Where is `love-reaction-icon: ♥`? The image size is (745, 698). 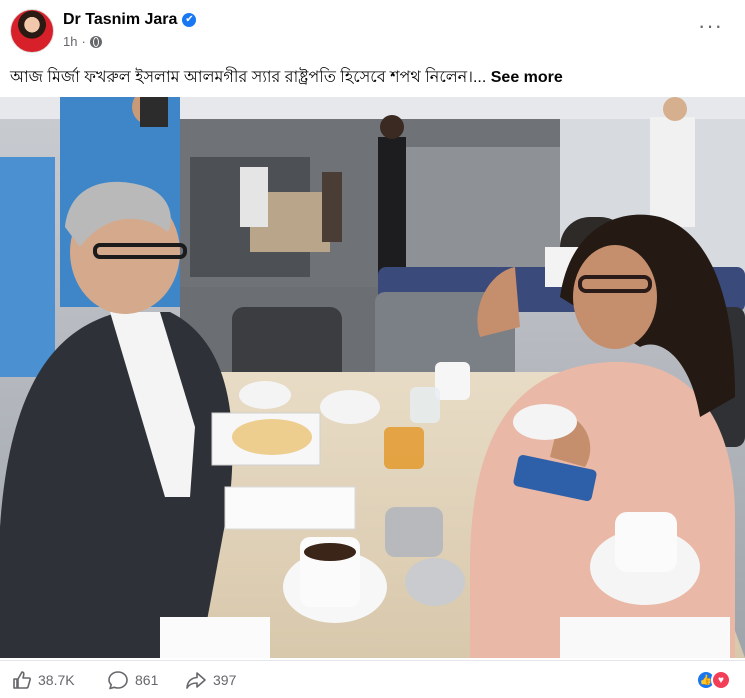
love-reaction-icon: ♥ is located at coordinates (721, 680).